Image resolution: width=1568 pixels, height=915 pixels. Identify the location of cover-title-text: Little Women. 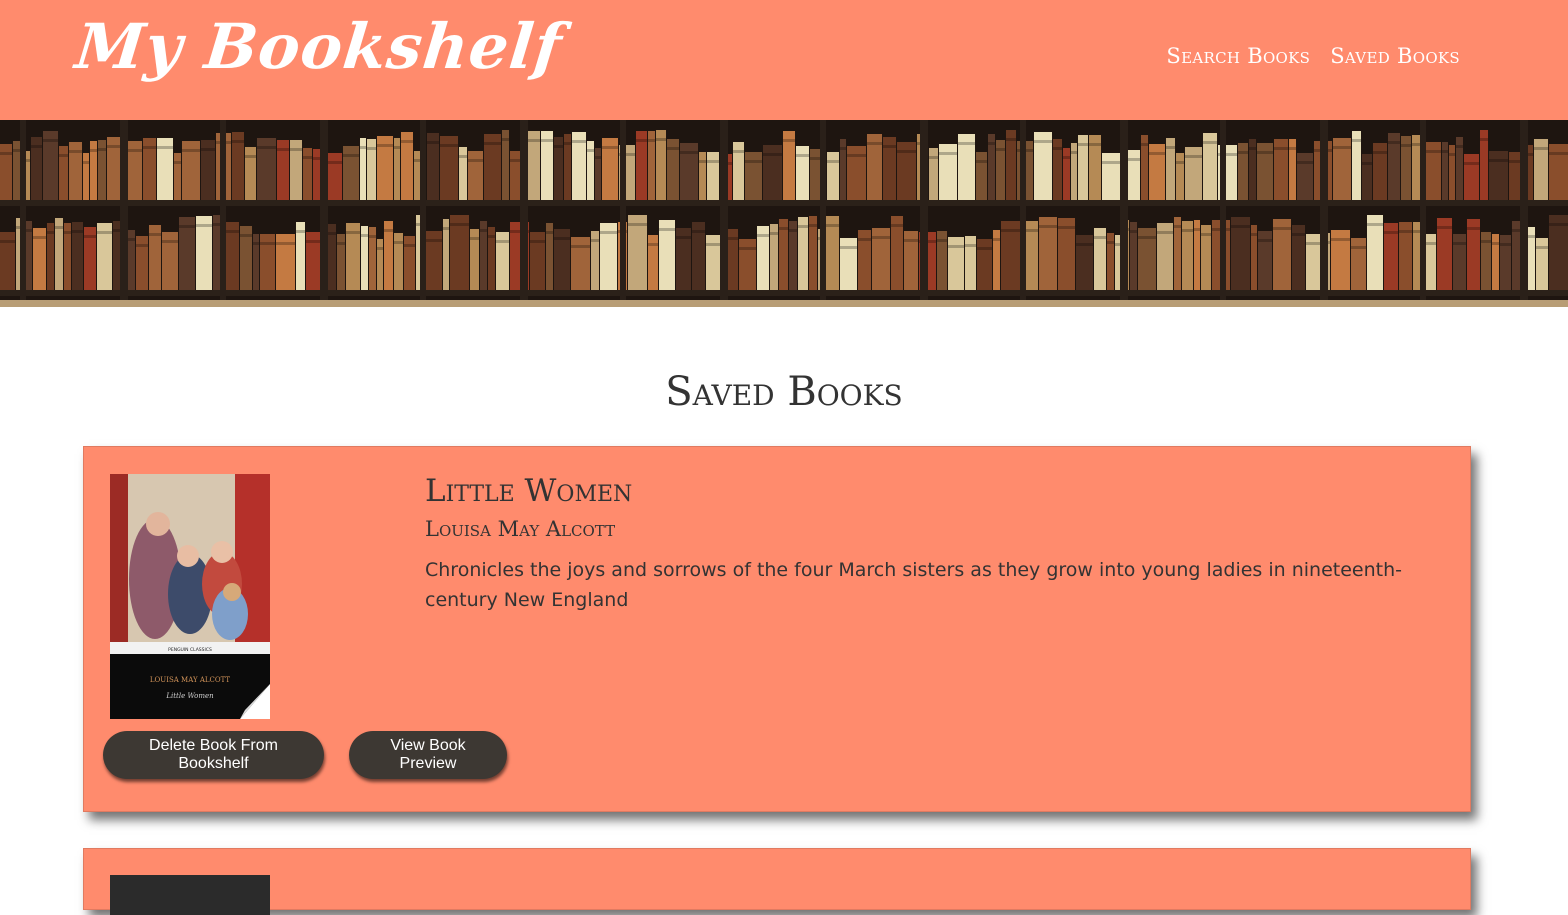
(189, 696).